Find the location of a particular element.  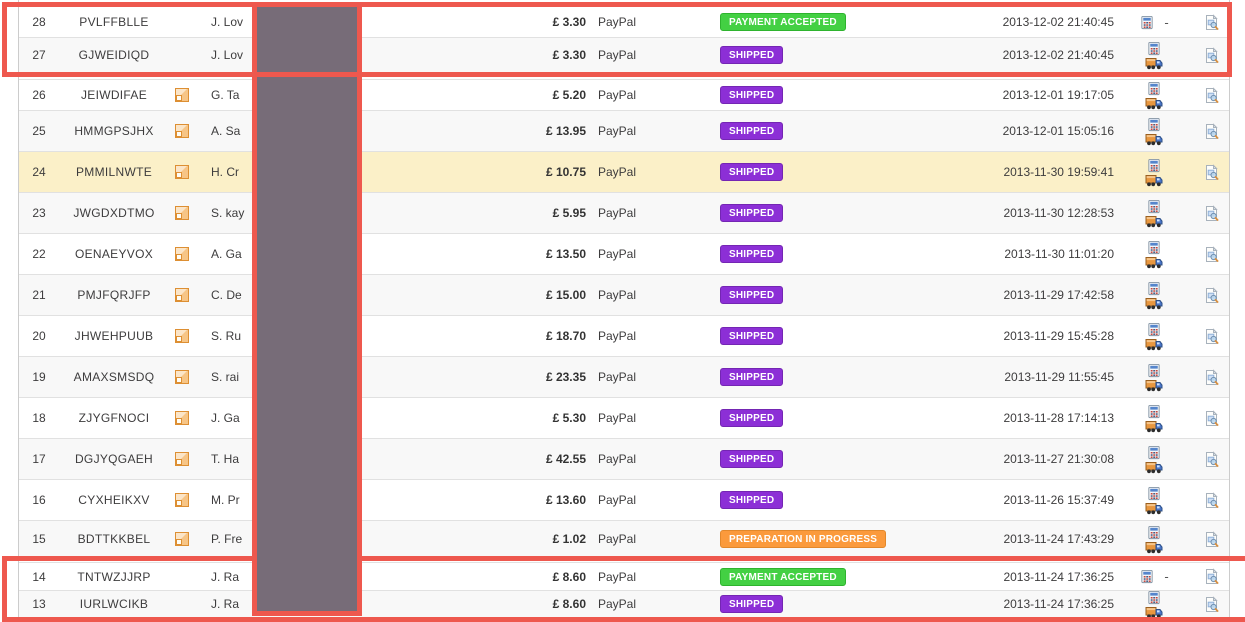

order-total: £ 13.95 is located at coordinates (565, 131).